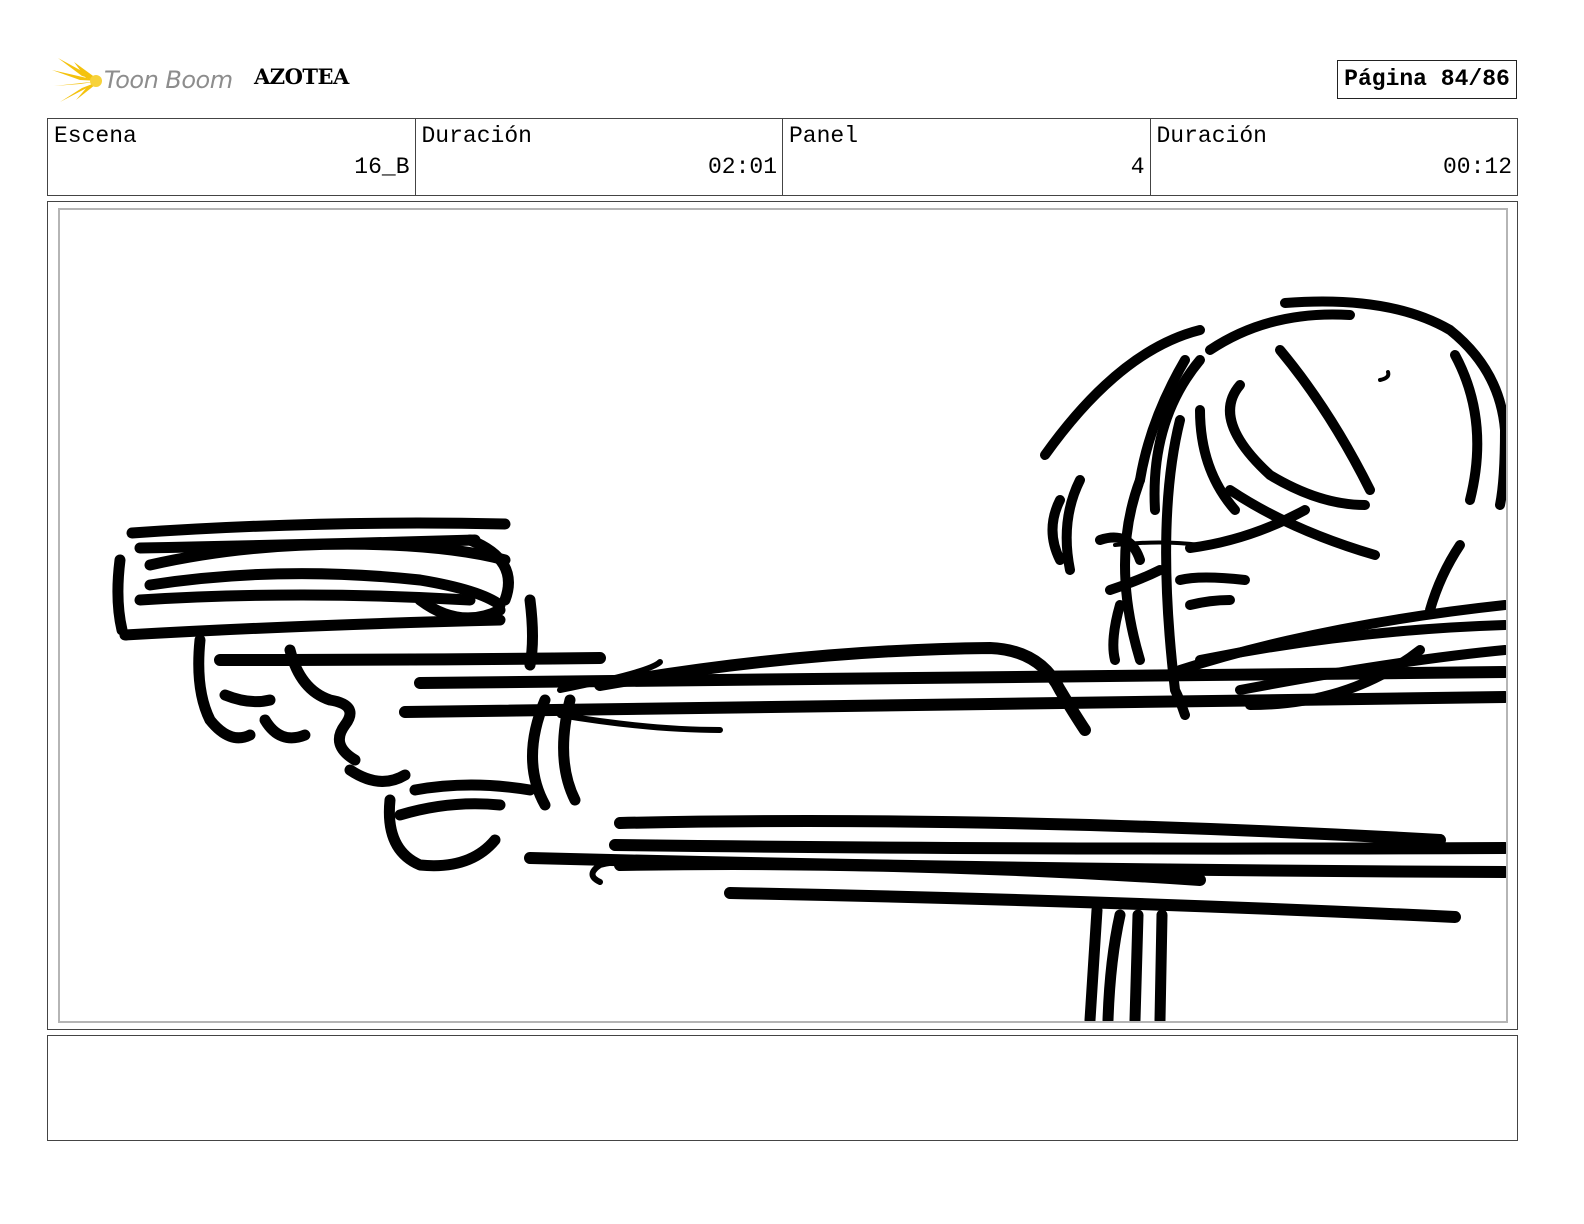 This screenshot has height=1224, width=1584. What do you see at coordinates (301, 76) in the screenshot?
I see `project-title: AZOTEA` at bounding box center [301, 76].